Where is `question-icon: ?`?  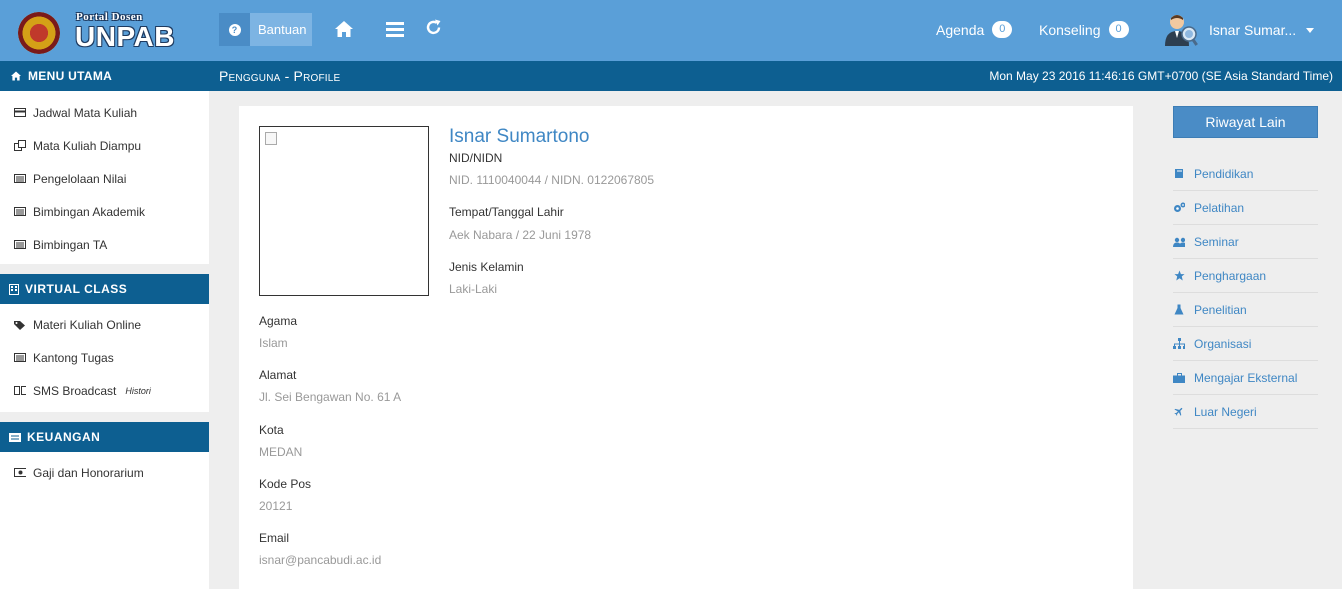
question-icon: ? is located at coordinates (234, 29).